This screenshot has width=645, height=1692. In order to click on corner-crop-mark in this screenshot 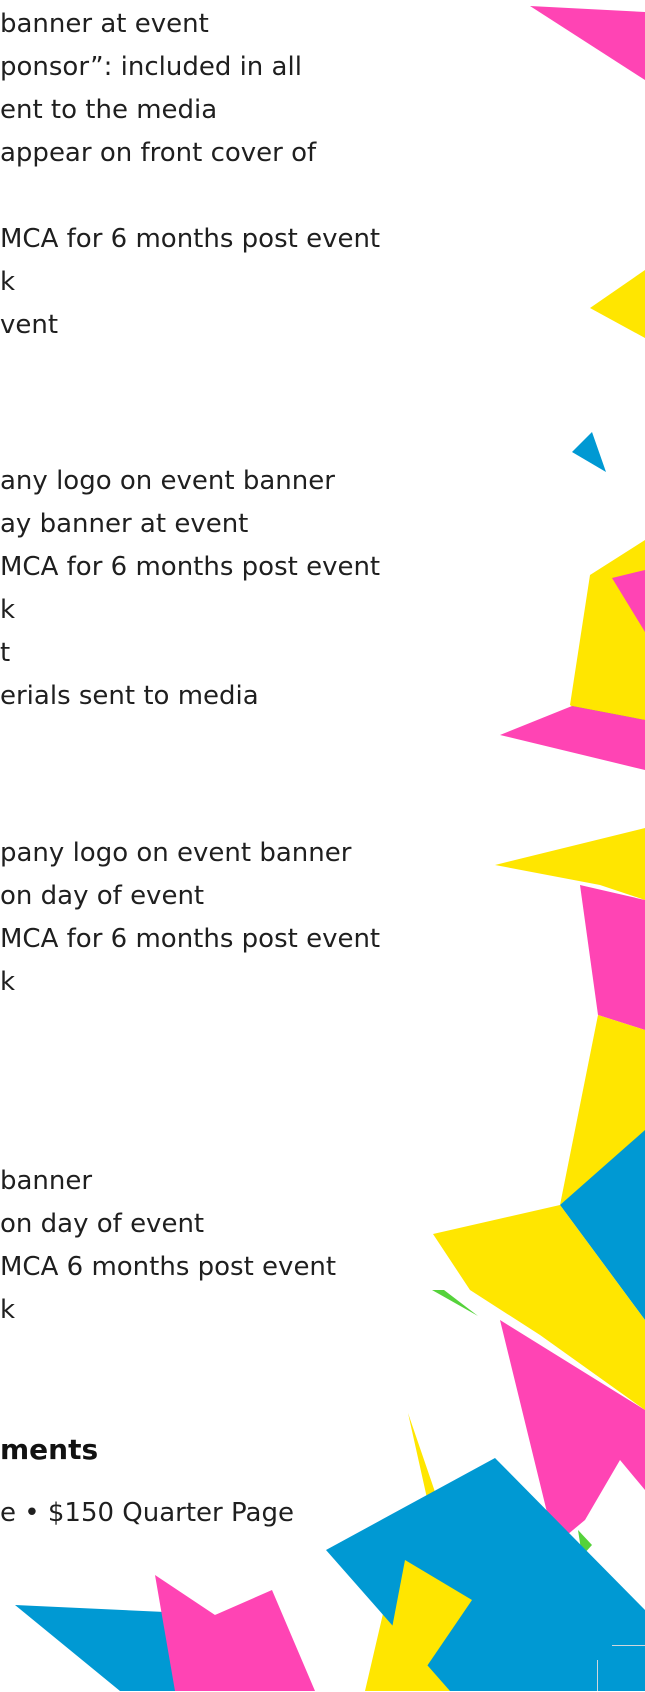, I will do `click(628, 1668)`.